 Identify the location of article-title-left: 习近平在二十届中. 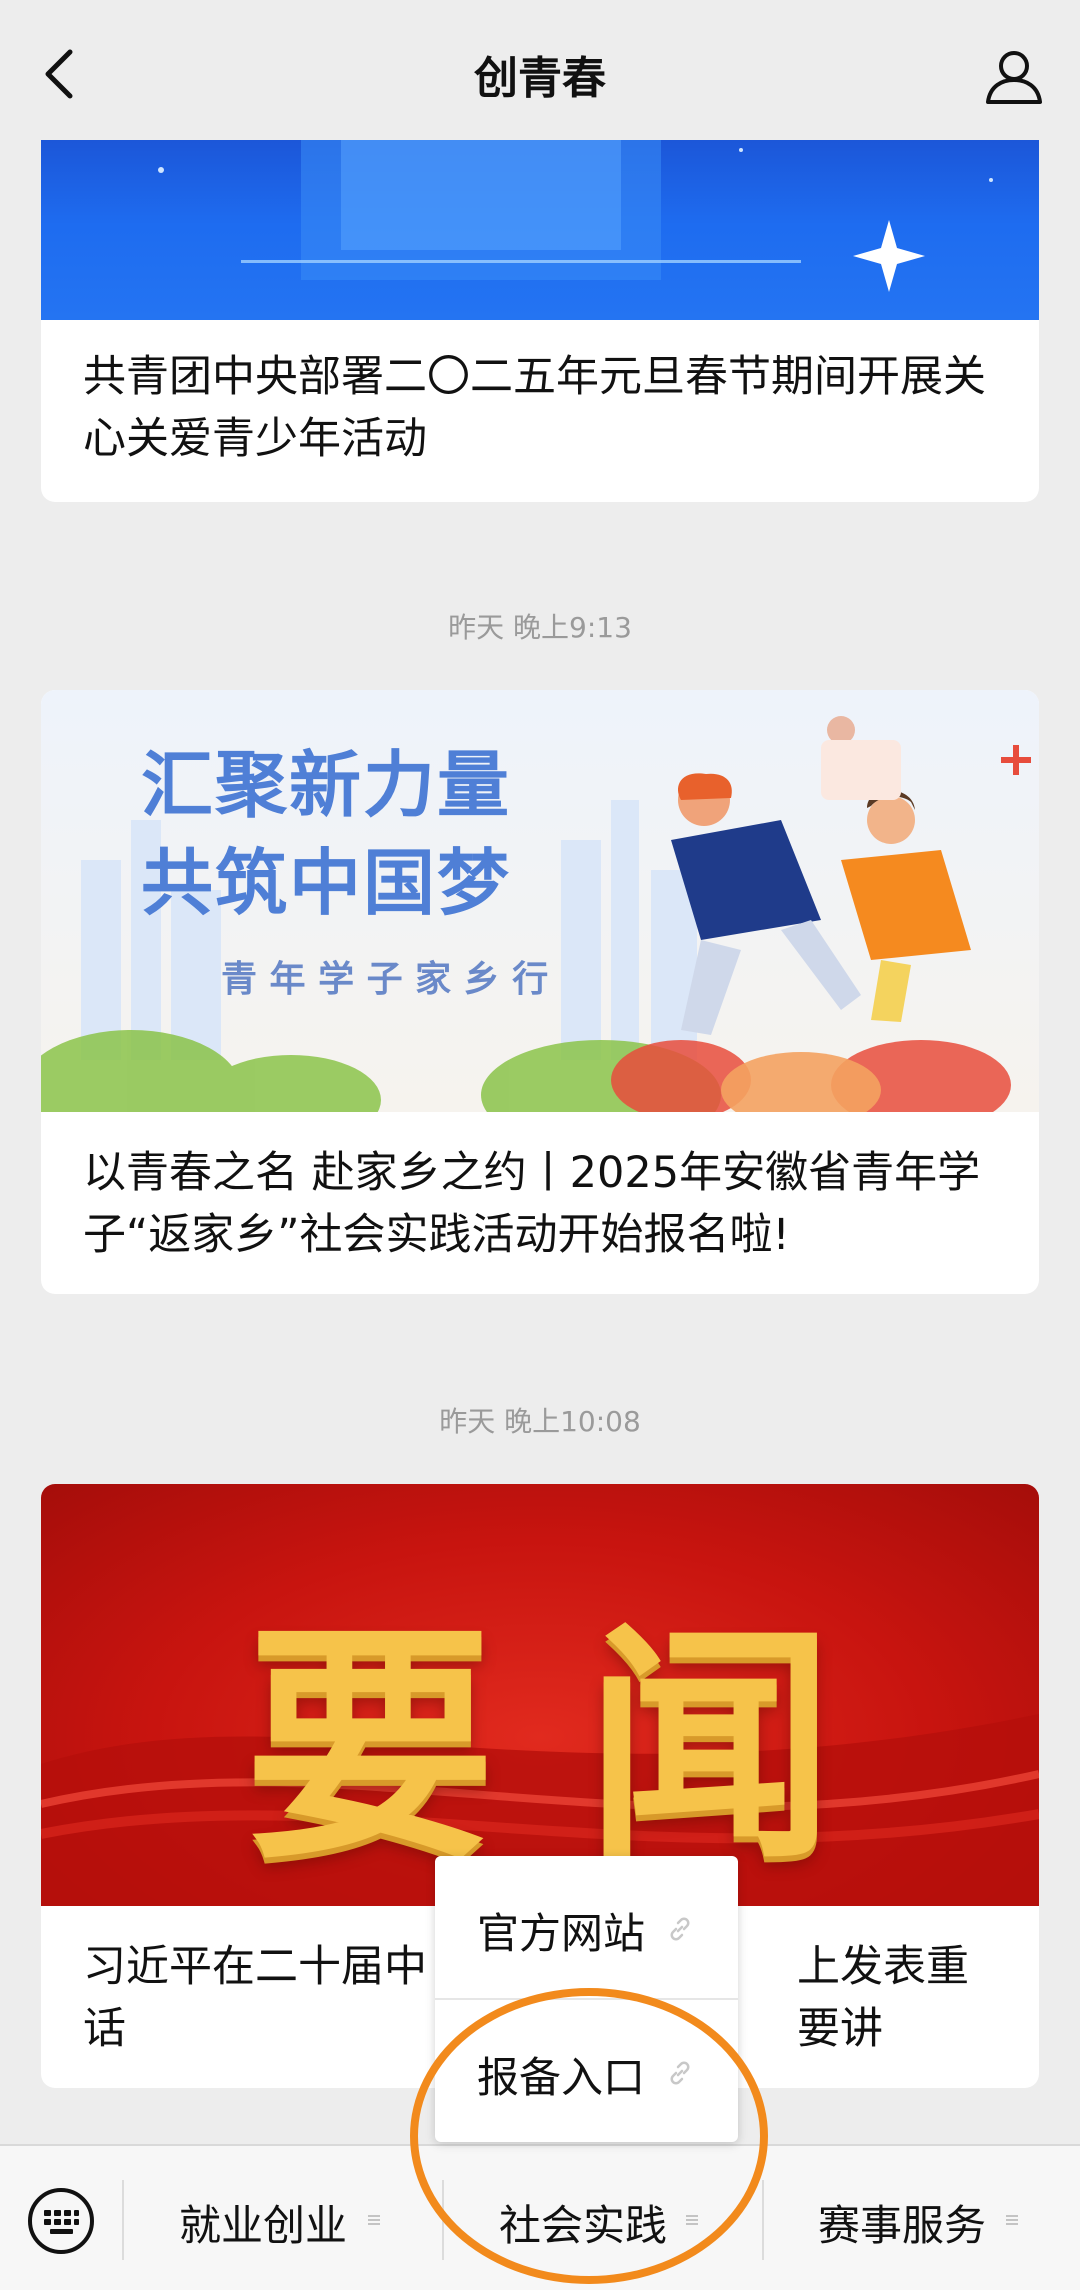
(255, 1967).